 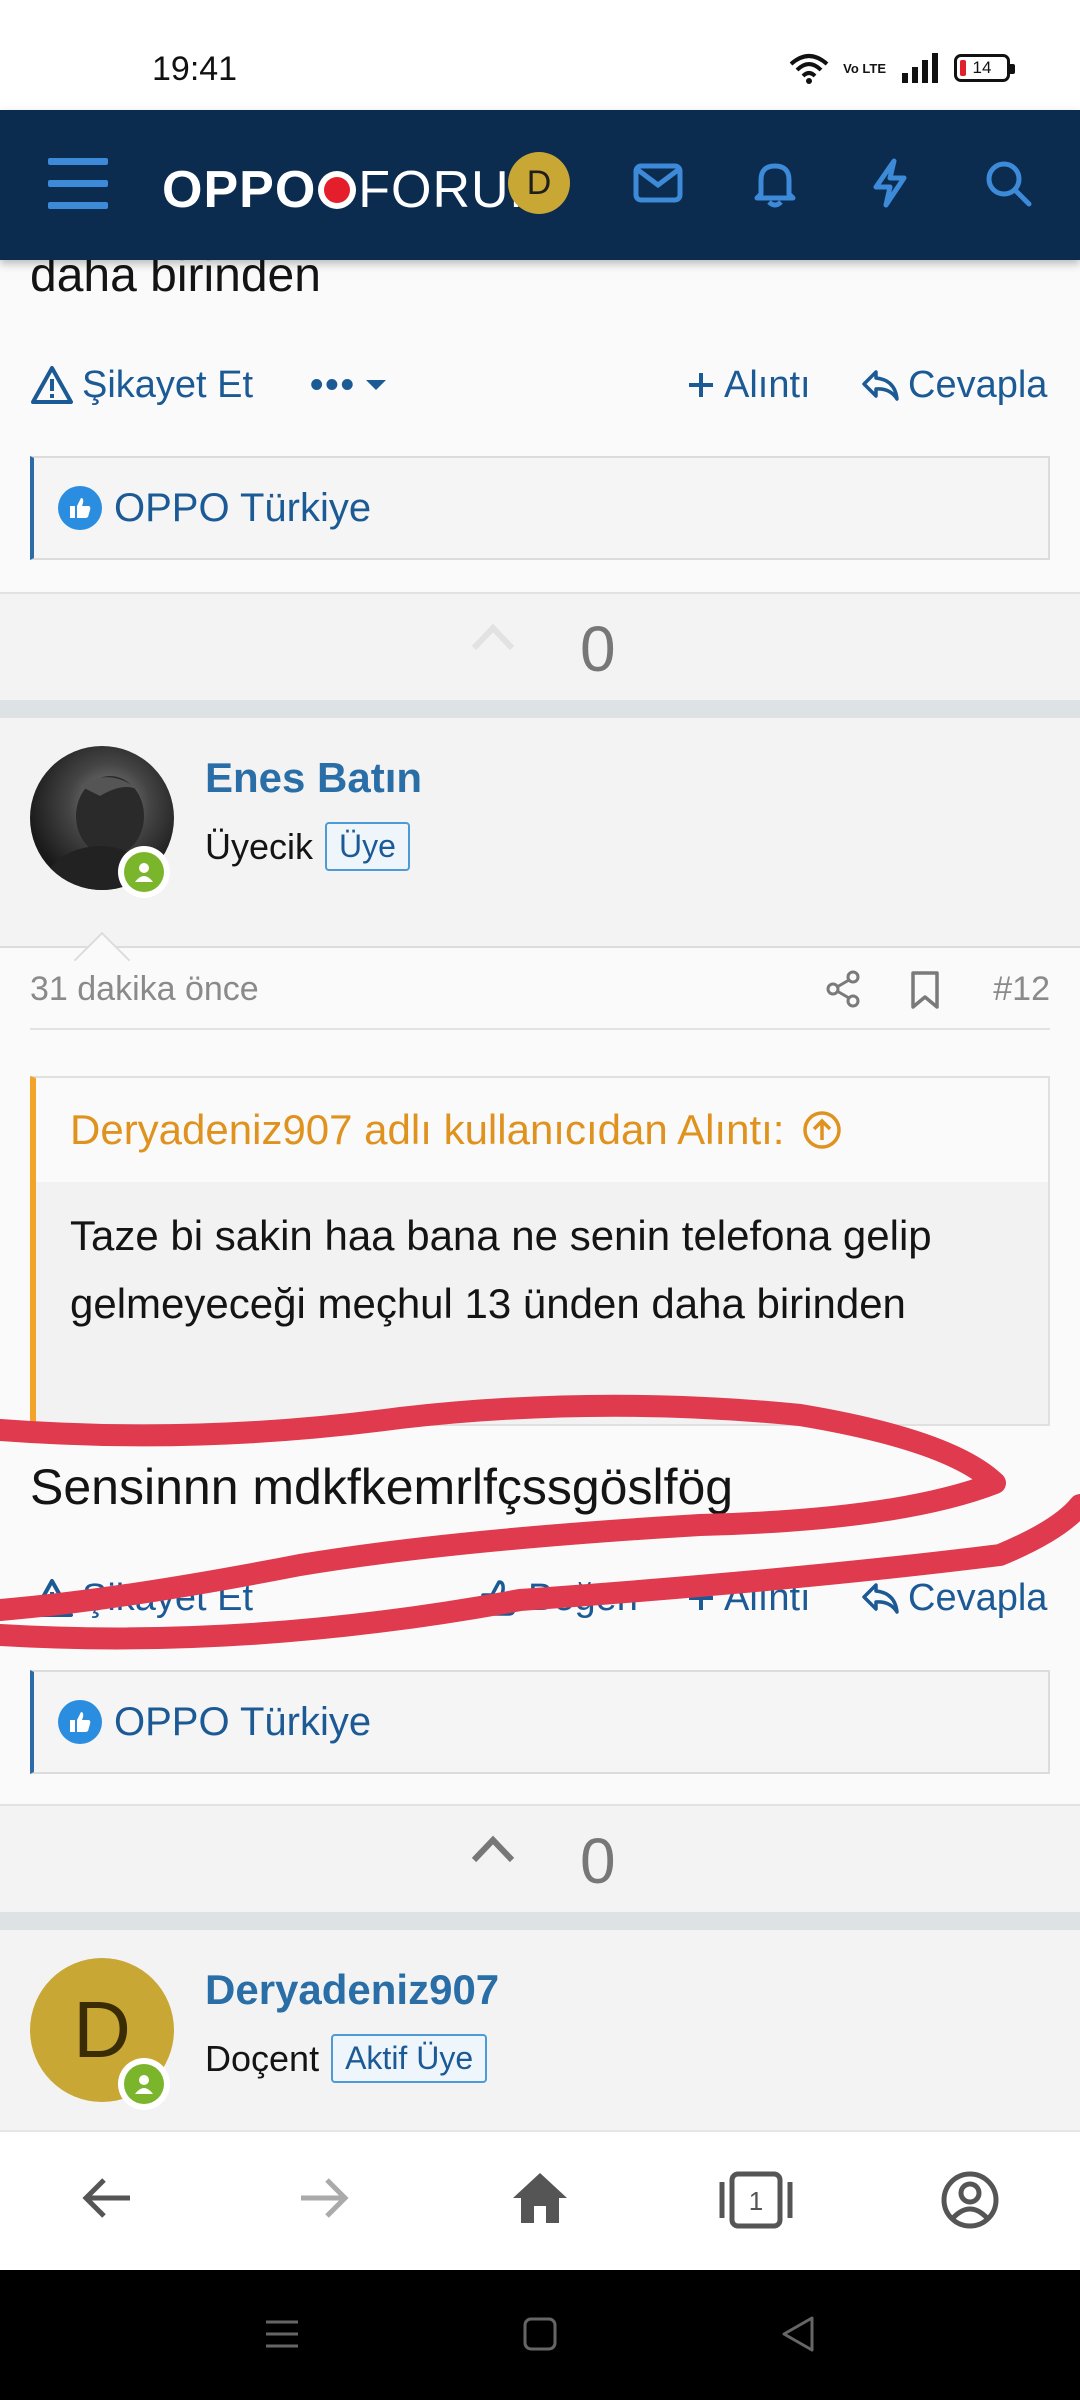 I want to click on post-author-block: Enes Batın Üyecik Üye, so click(x=540, y=853).